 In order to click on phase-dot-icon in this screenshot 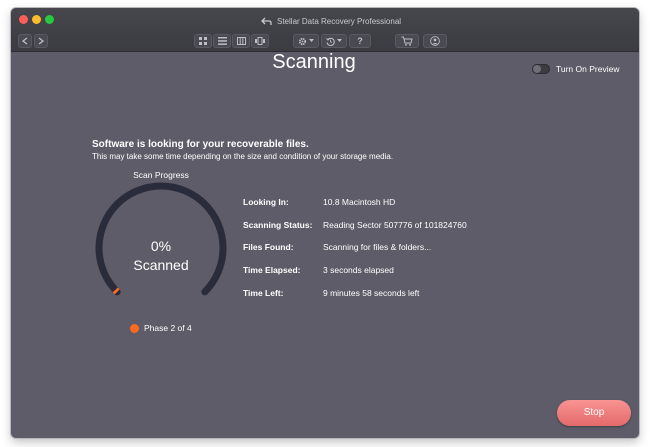, I will do `click(134, 328)`.